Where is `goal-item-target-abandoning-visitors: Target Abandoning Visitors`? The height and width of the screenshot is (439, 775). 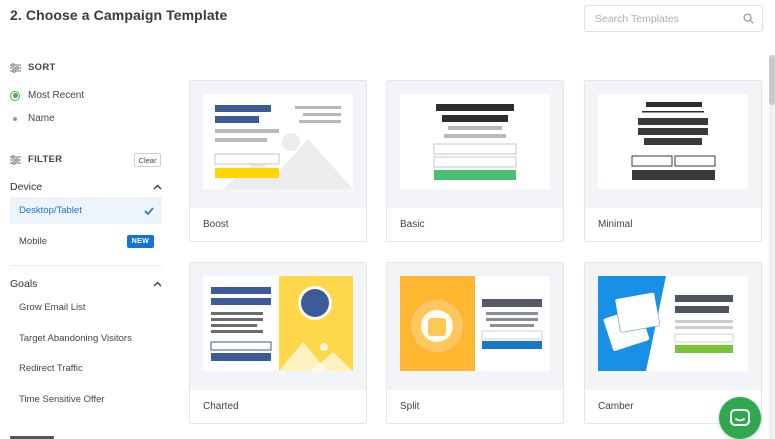
goal-item-target-abandoning-visitors: Target Abandoning Visitors is located at coordinates (86, 338).